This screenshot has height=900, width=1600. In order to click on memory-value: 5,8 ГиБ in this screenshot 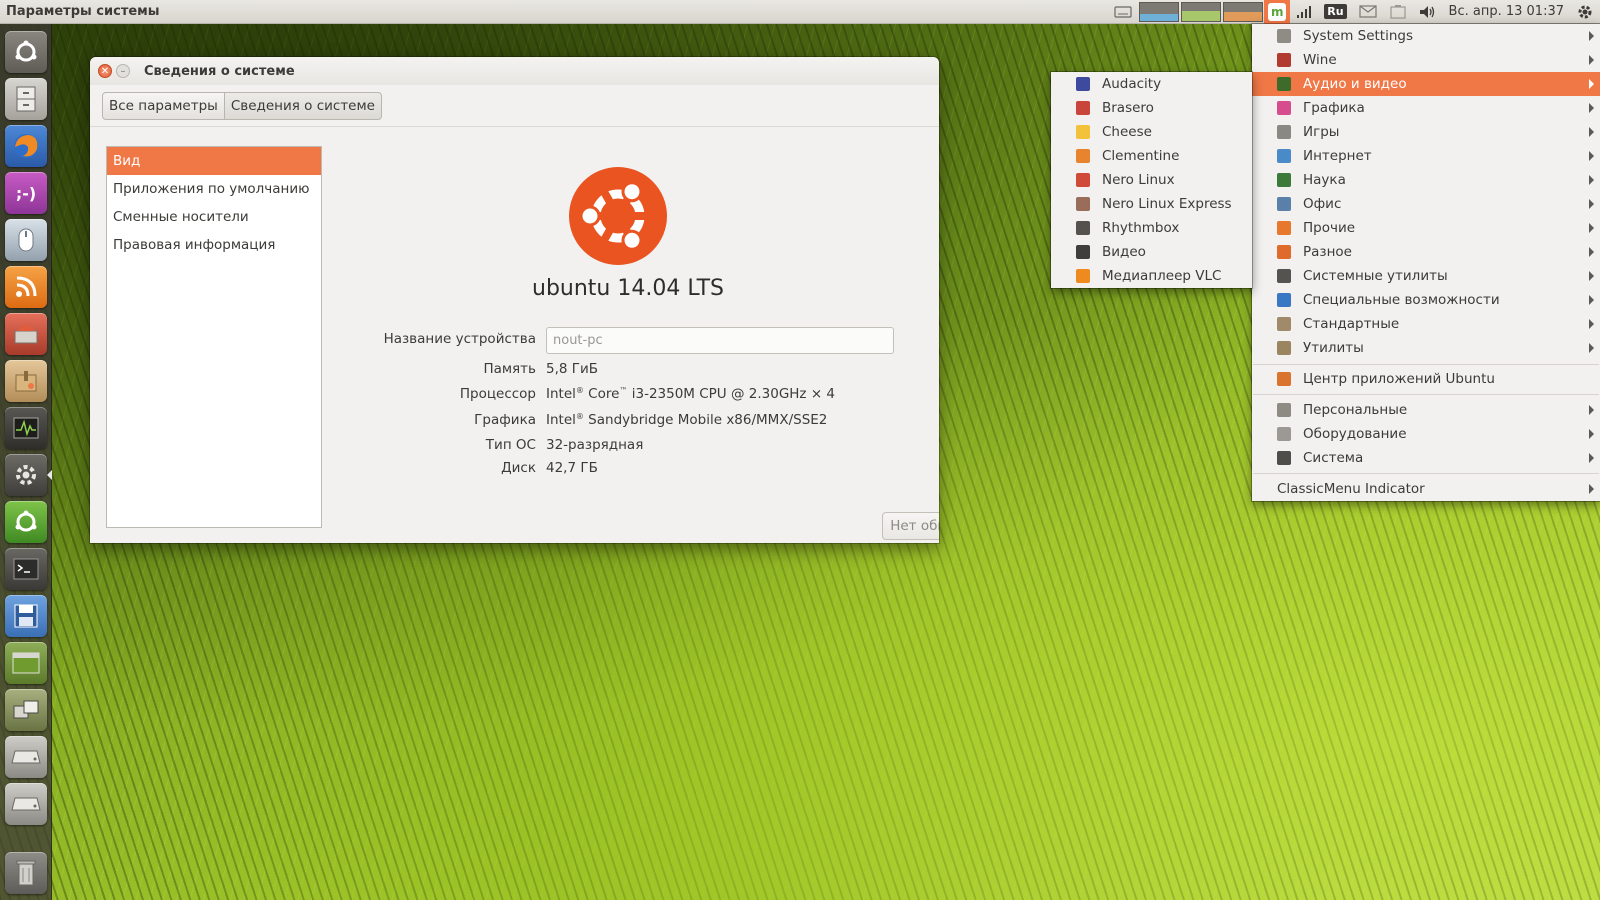, I will do `click(572, 369)`.